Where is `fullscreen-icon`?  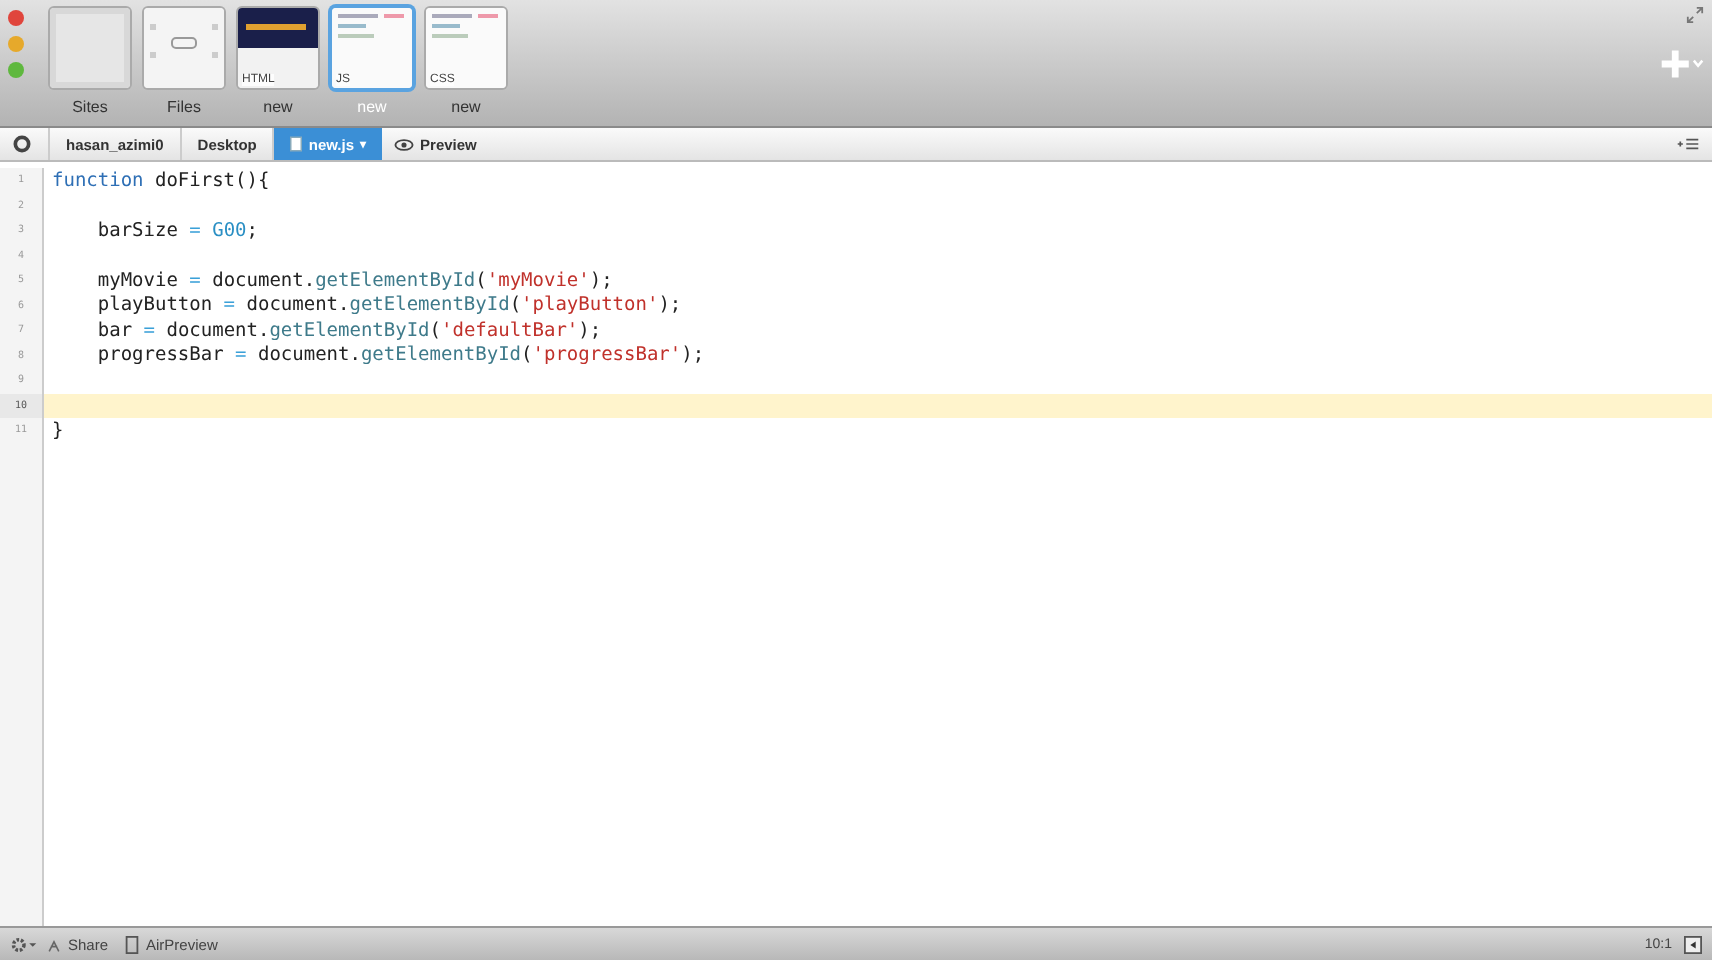
fullscreen-icon is located at coordinates (1695, 15).